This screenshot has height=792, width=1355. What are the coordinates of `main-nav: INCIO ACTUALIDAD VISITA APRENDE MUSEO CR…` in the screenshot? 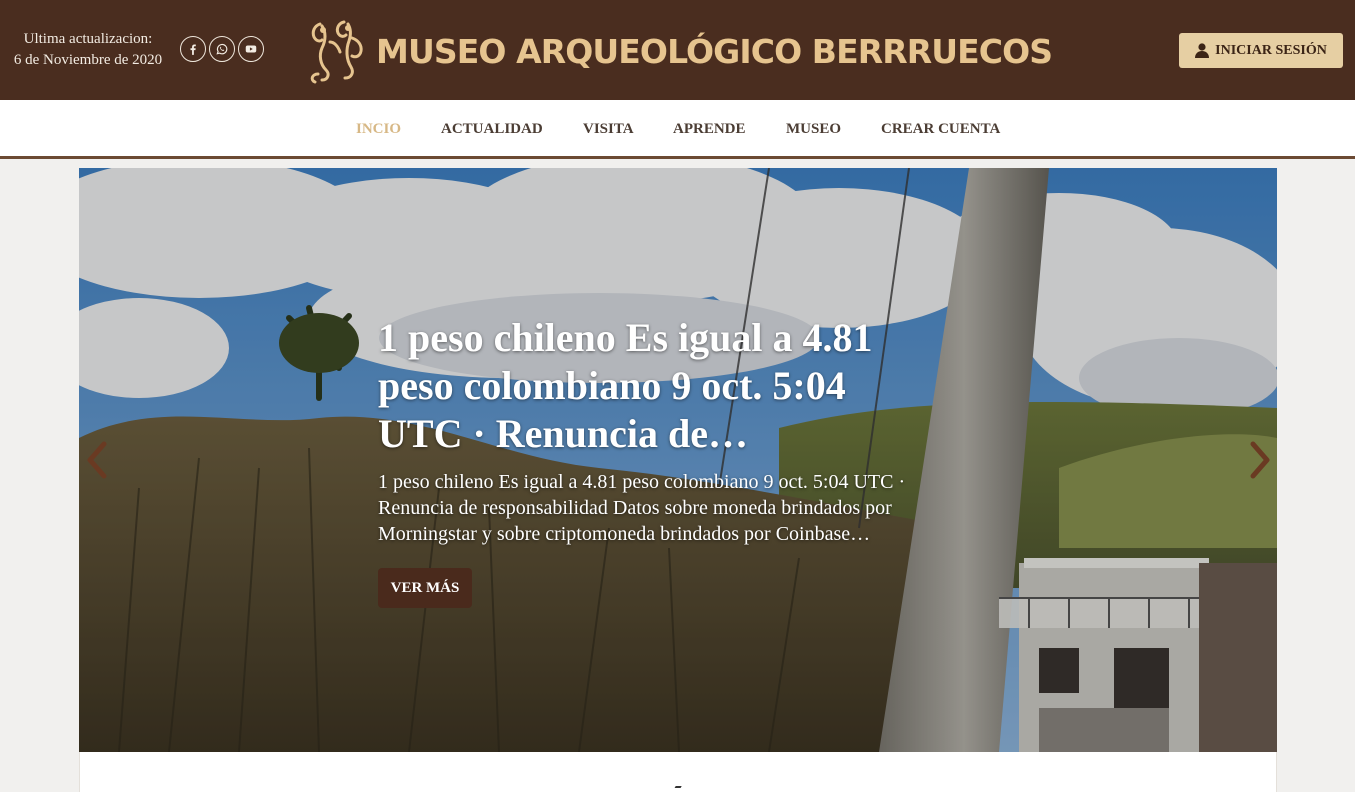 It's located at (677, 129).